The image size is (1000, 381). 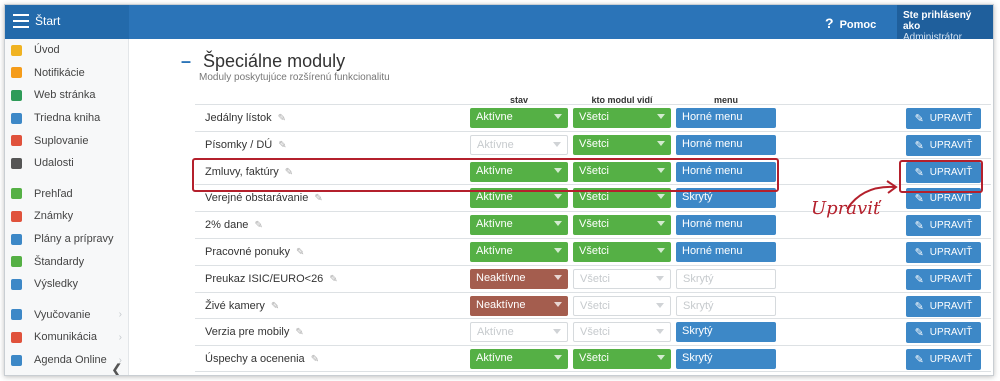 I want to click on sidebar-item: Výsledky, so click(x=66, y=284).